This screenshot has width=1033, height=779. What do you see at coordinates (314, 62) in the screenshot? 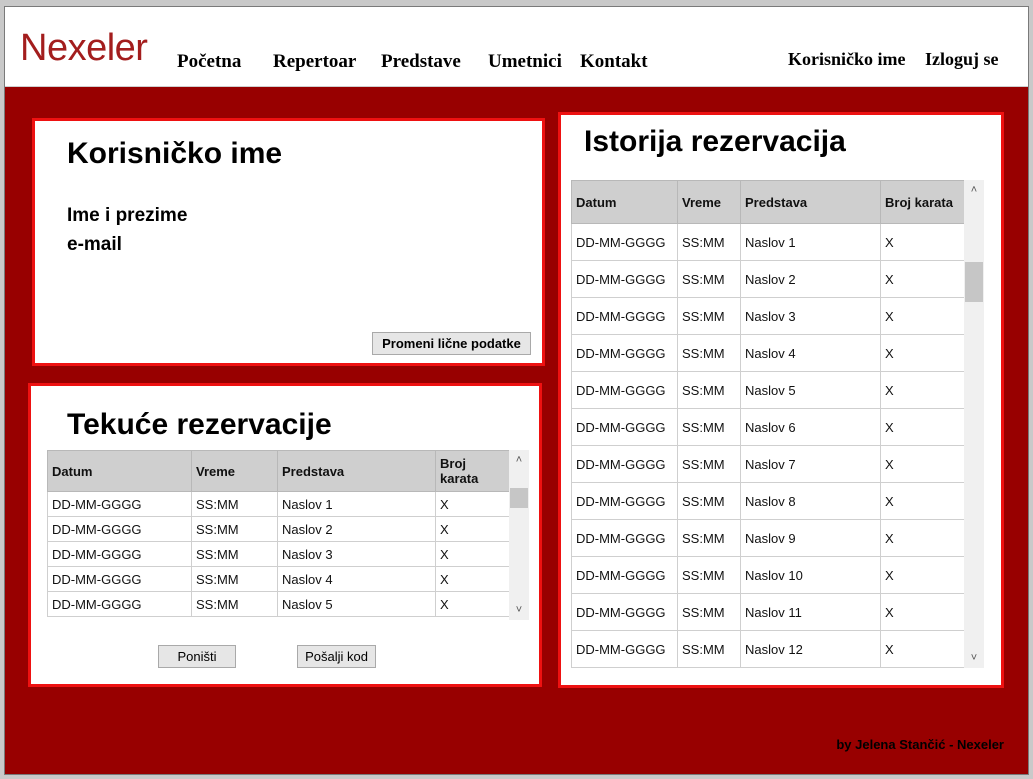
I see `nav-repertoar: Repertoar` at bounding box center [314, 62].